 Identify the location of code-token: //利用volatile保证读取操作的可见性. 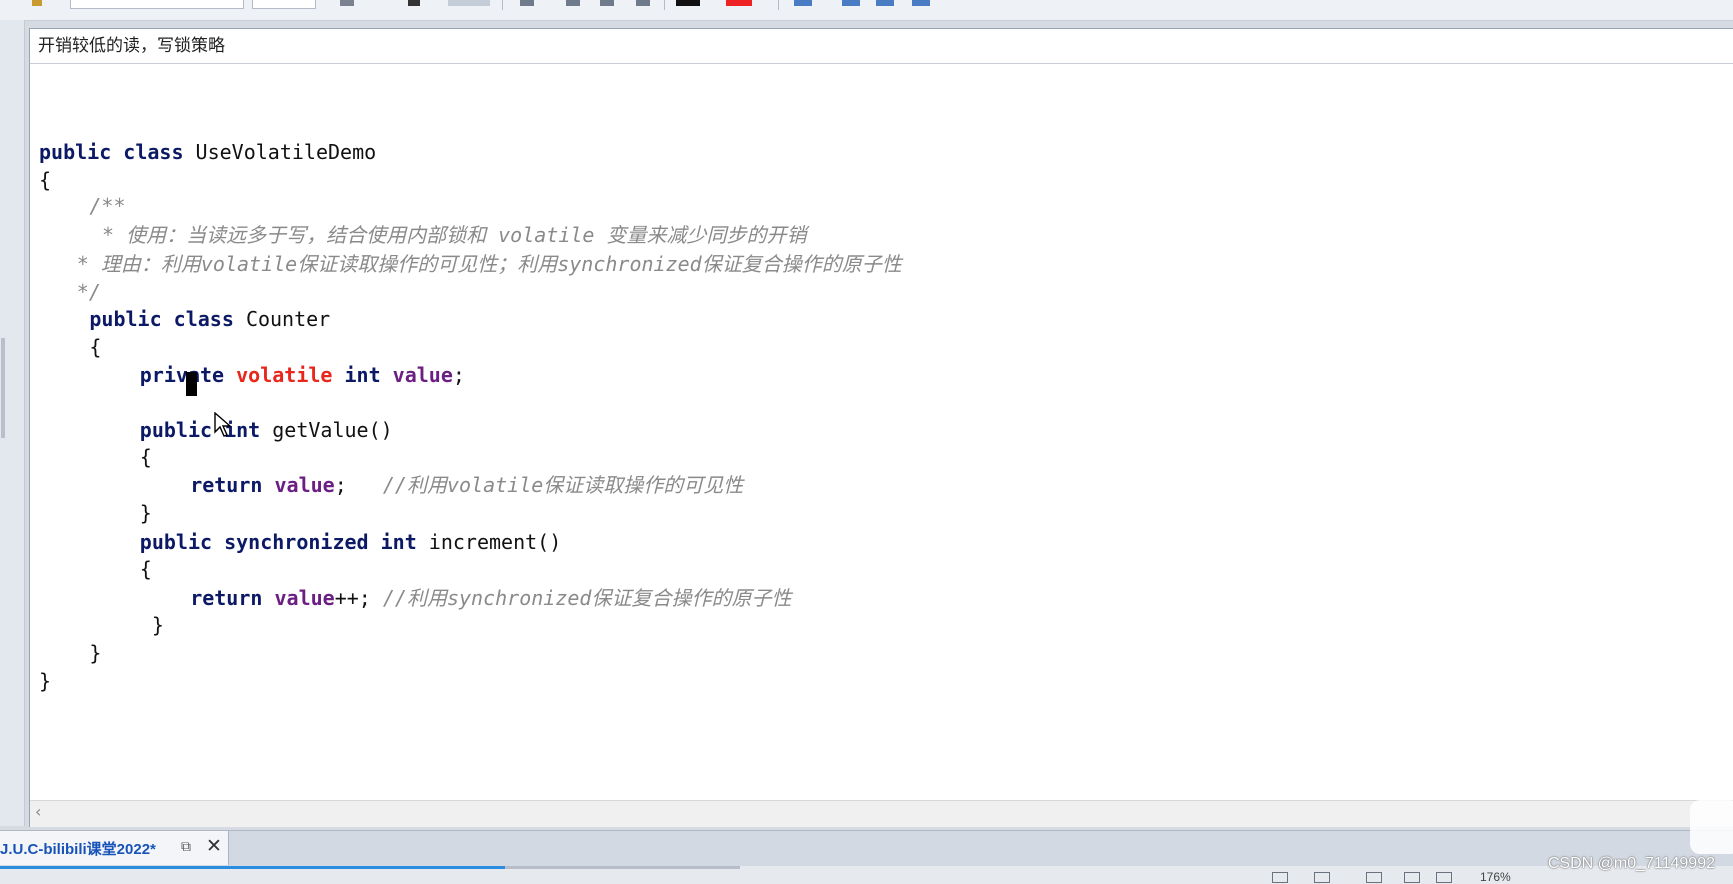
(563, 485).